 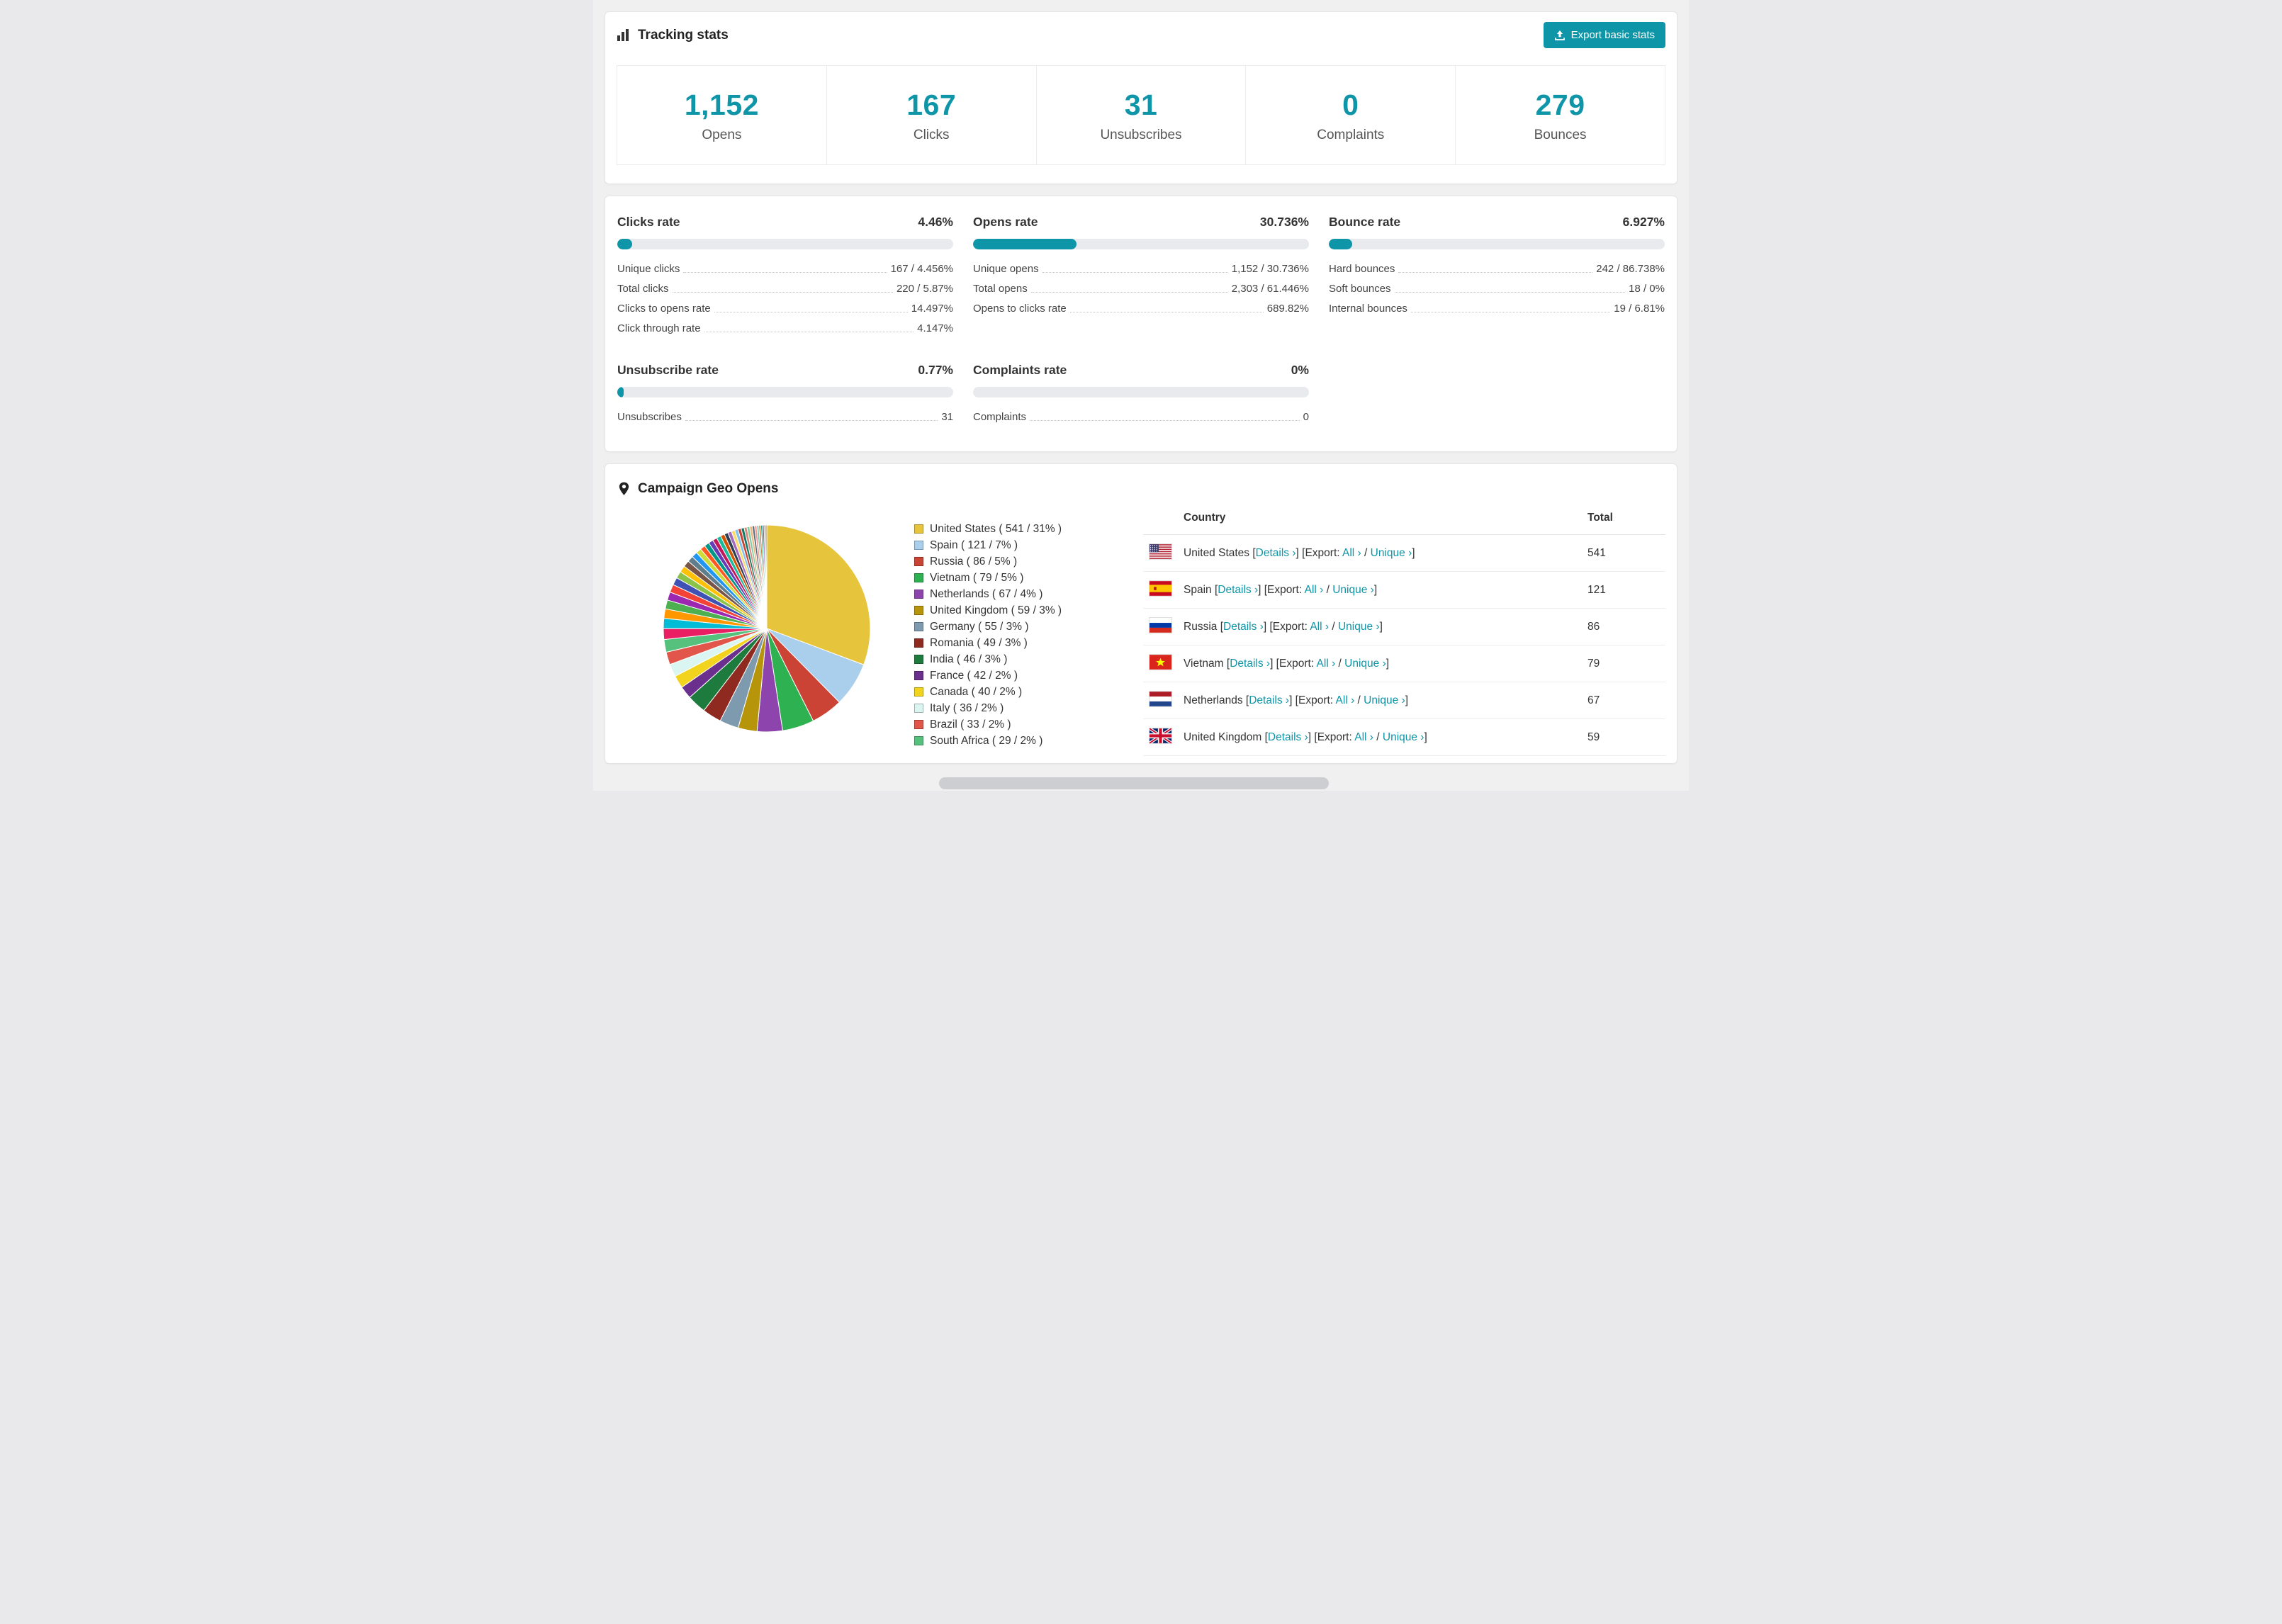 What do you see at coordinates (1306, 417) in the screenshot?
I see `stat-line-value: 0` at bounding box center [1306, 417].